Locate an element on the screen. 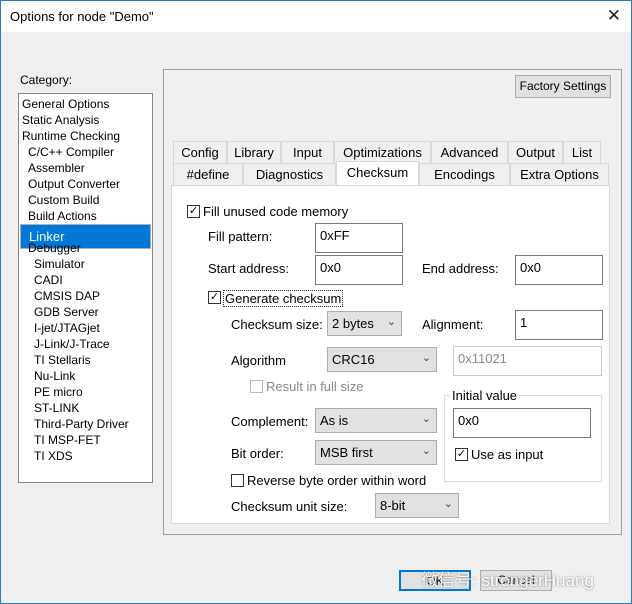  category-item: Debugger is located at coordinates (85, 248).